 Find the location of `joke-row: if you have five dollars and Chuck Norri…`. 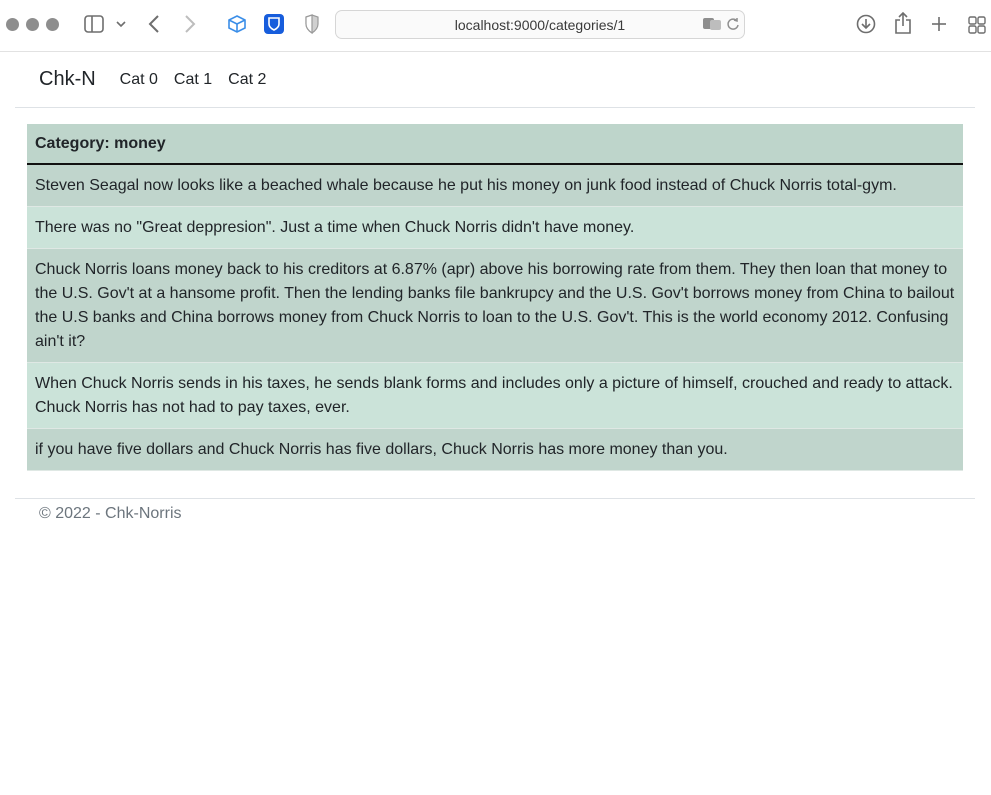

joke-row: if you have five dollars and Chuck Norri… is located at coordinates (495, 450).